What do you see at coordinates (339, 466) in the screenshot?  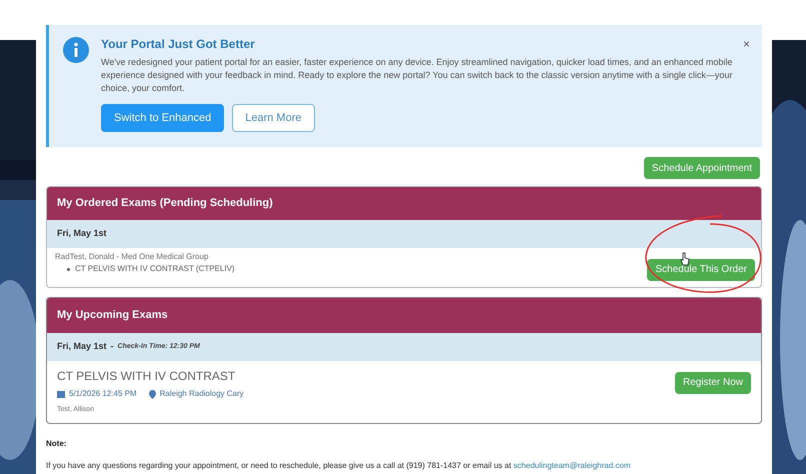 I see `note-text: If you have any questions regarding your appointment, or need to reschedule, please give us a call at (919) 781-1437 or email us at schedulingteam@raleighrad.com` at bounding box center [339, 466].